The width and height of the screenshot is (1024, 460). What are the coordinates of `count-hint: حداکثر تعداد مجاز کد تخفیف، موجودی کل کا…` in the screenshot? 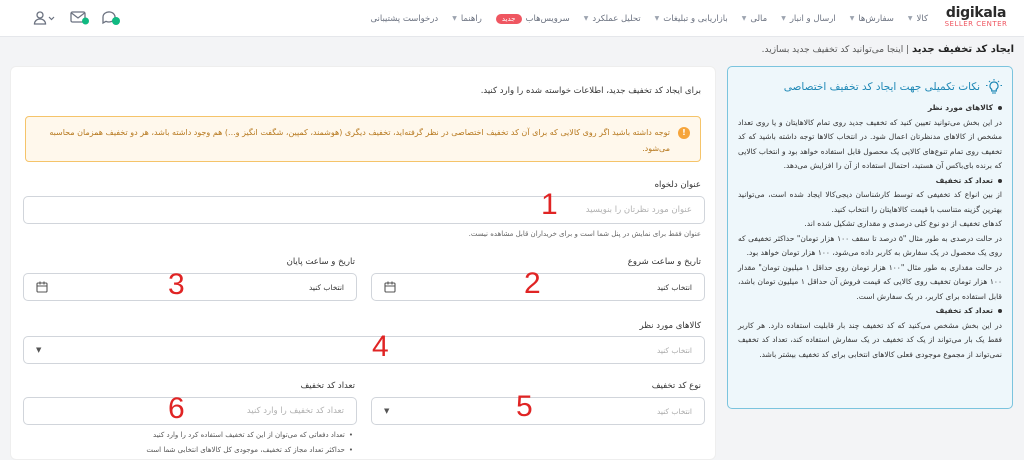 It's located at (249, 450).